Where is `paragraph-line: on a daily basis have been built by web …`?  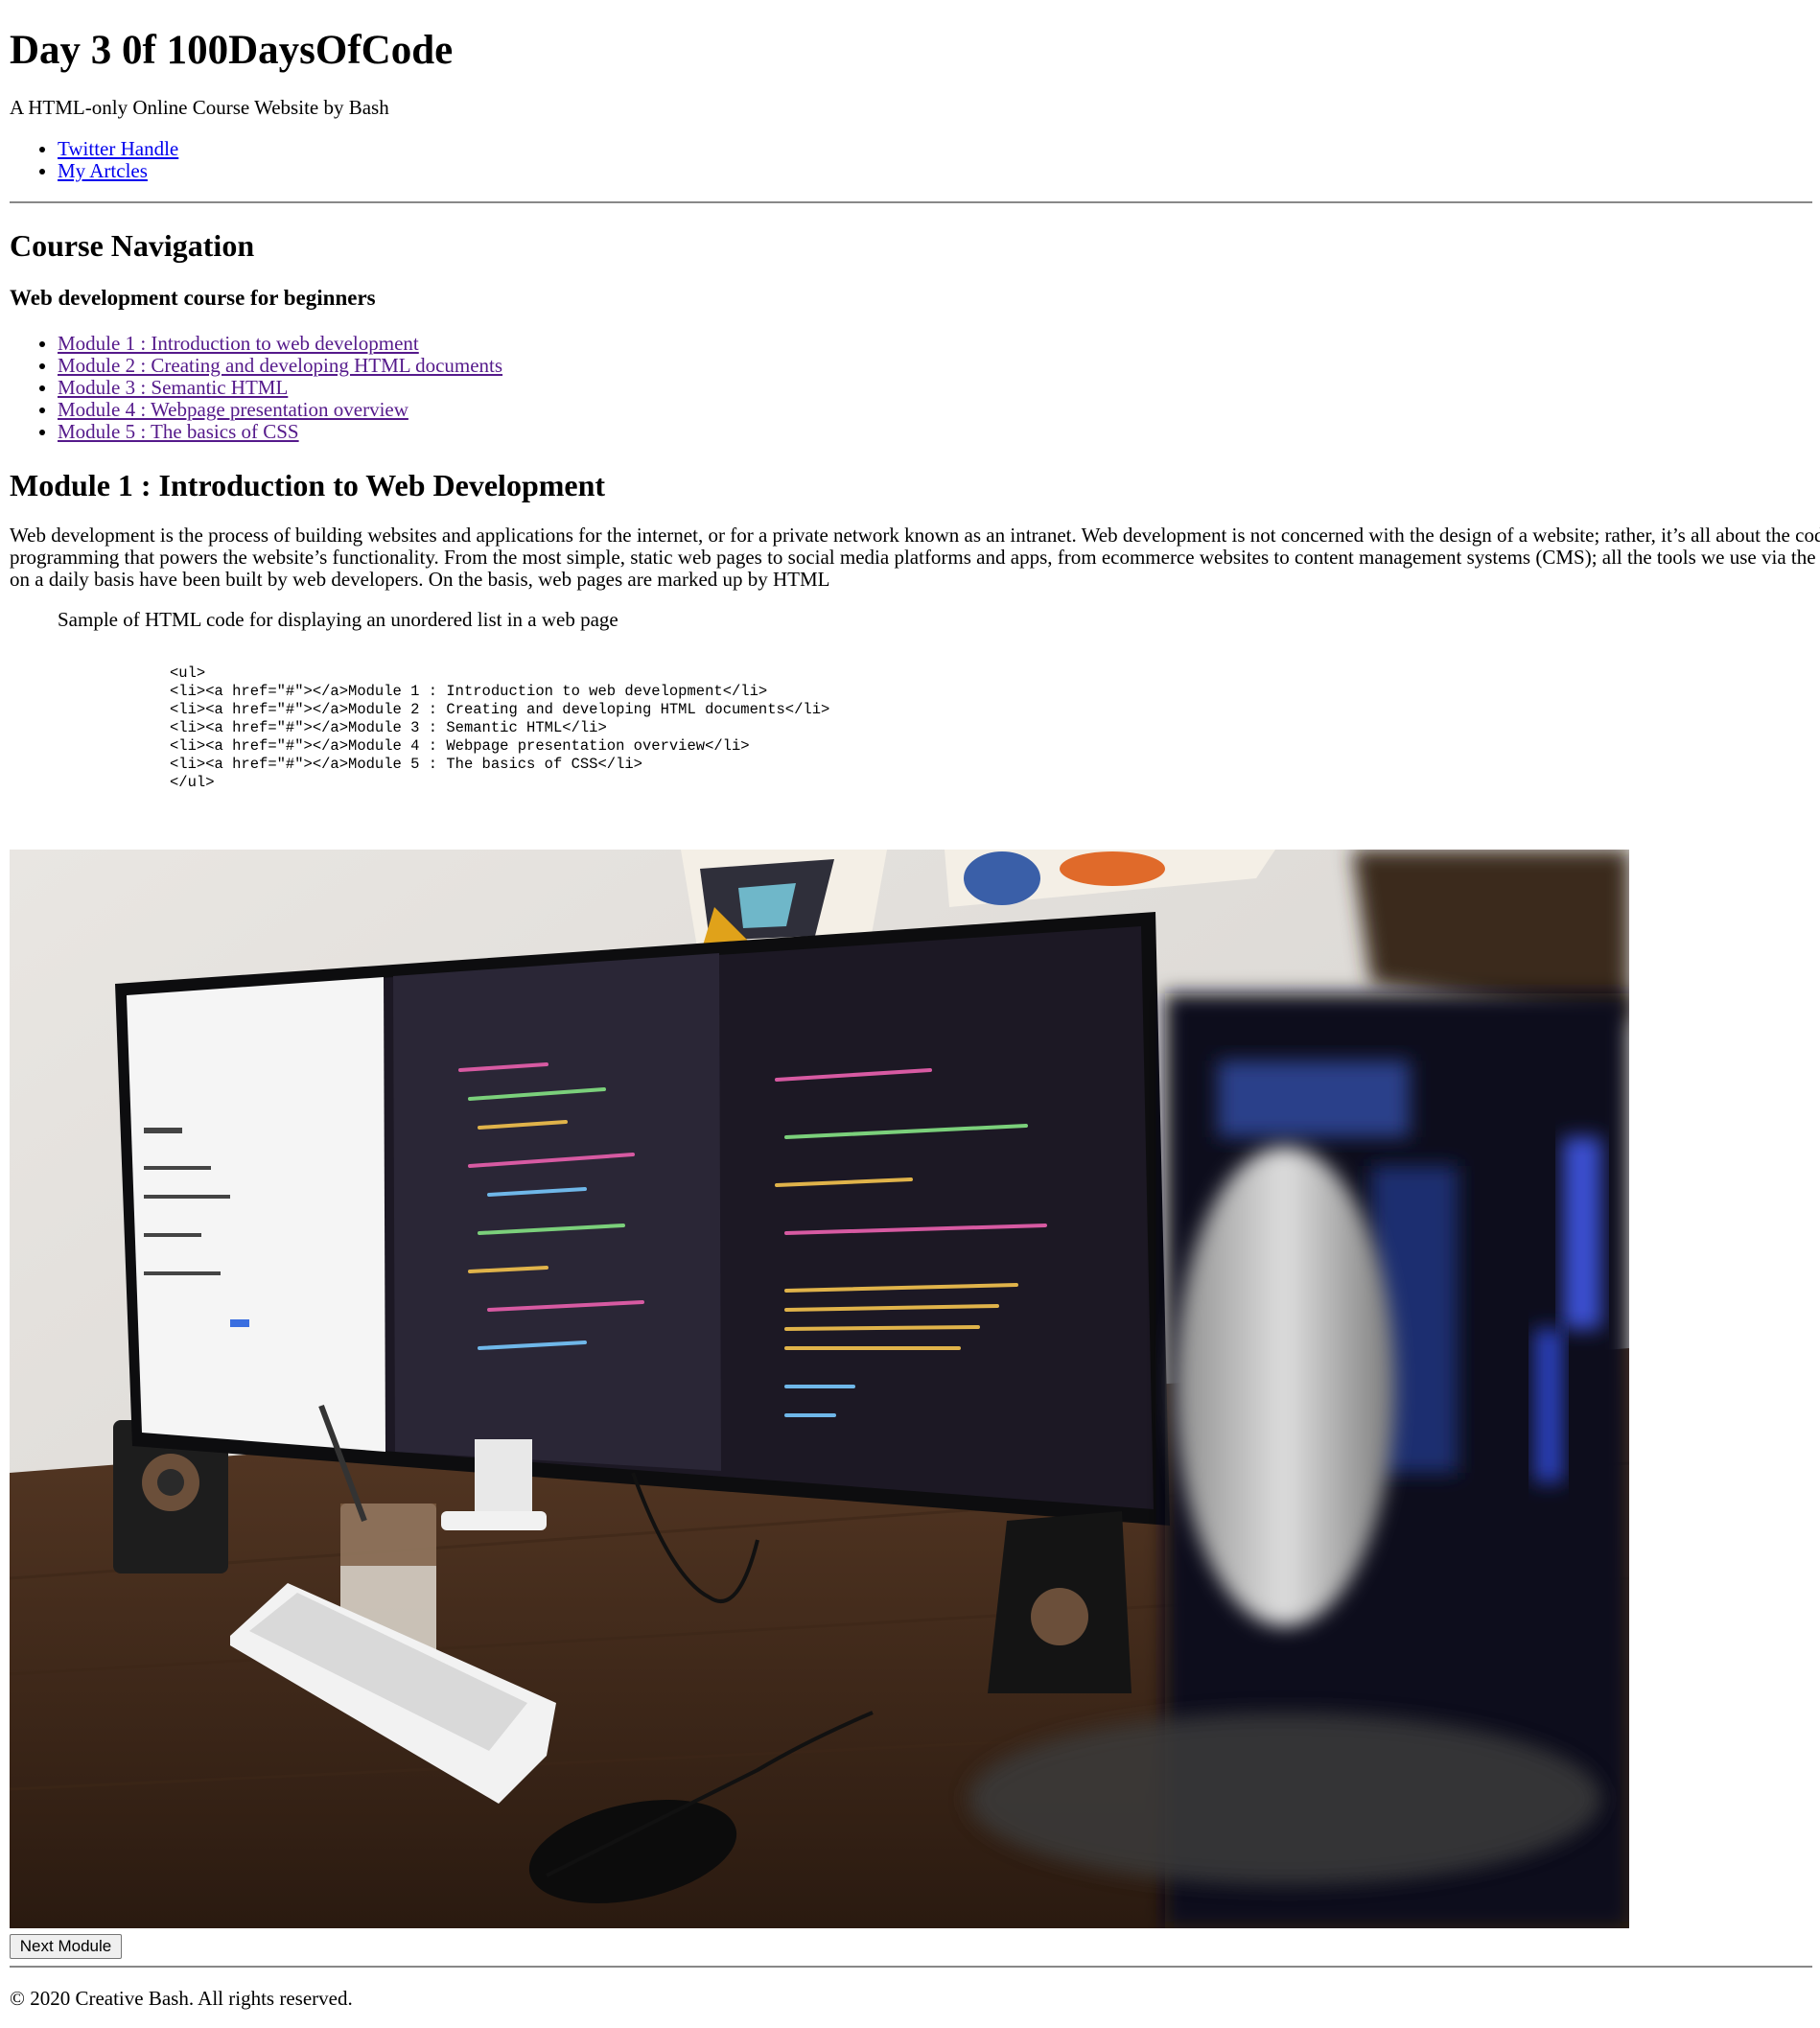 paragraph-line: on a daily basis have been built by web … is located at coordinates (420, 580).